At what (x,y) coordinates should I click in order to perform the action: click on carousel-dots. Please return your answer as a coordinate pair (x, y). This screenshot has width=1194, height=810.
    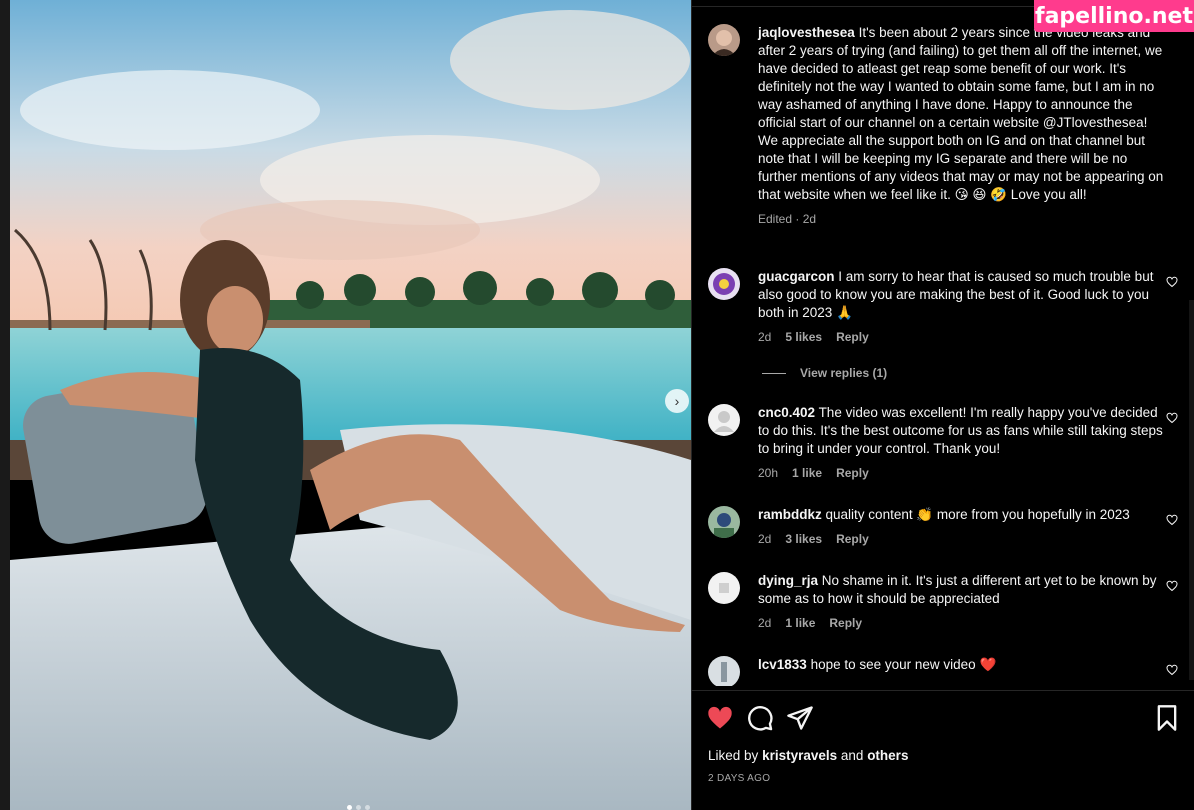
    Looking at the image, I should click on (358, 807).